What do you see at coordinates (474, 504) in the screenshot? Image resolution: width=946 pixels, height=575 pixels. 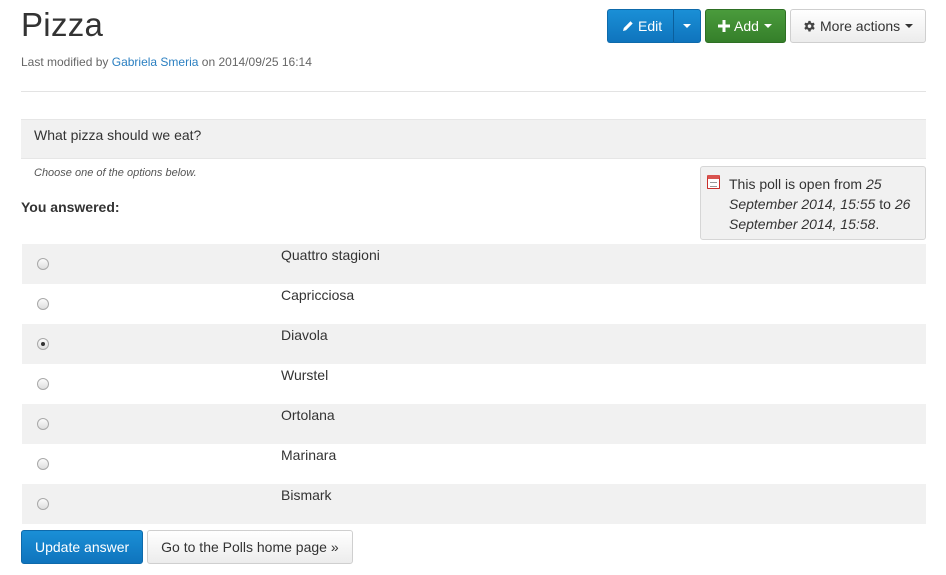 I see `poll-option: Bismark` at bounding box center [474, 504].